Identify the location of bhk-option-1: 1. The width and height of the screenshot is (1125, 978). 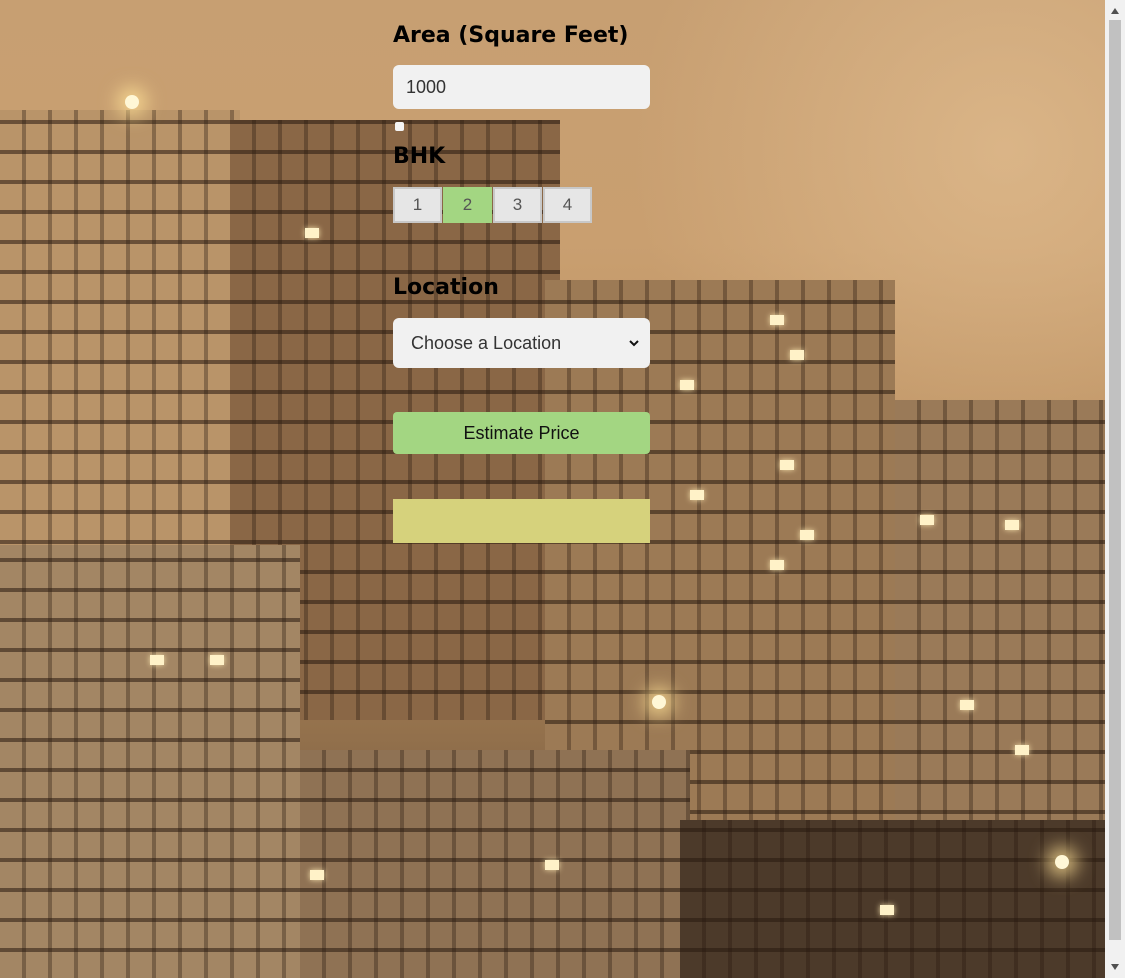
(417, 205).